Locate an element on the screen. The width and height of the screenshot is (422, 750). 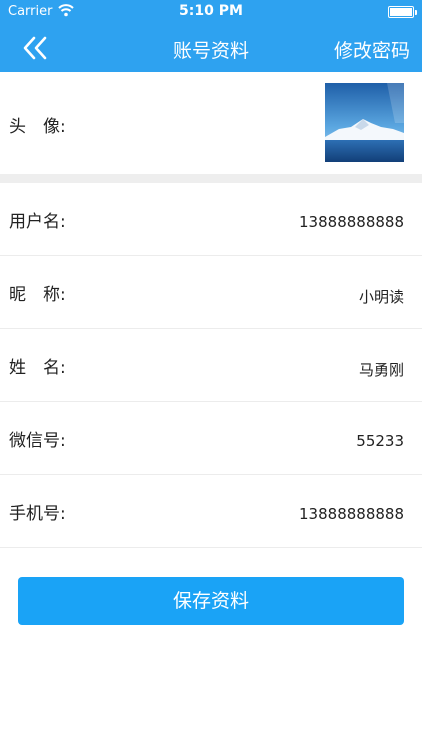
header: Carrier 5:10 PM 账号资料 修改密码 is located at coordinates (211, 36).